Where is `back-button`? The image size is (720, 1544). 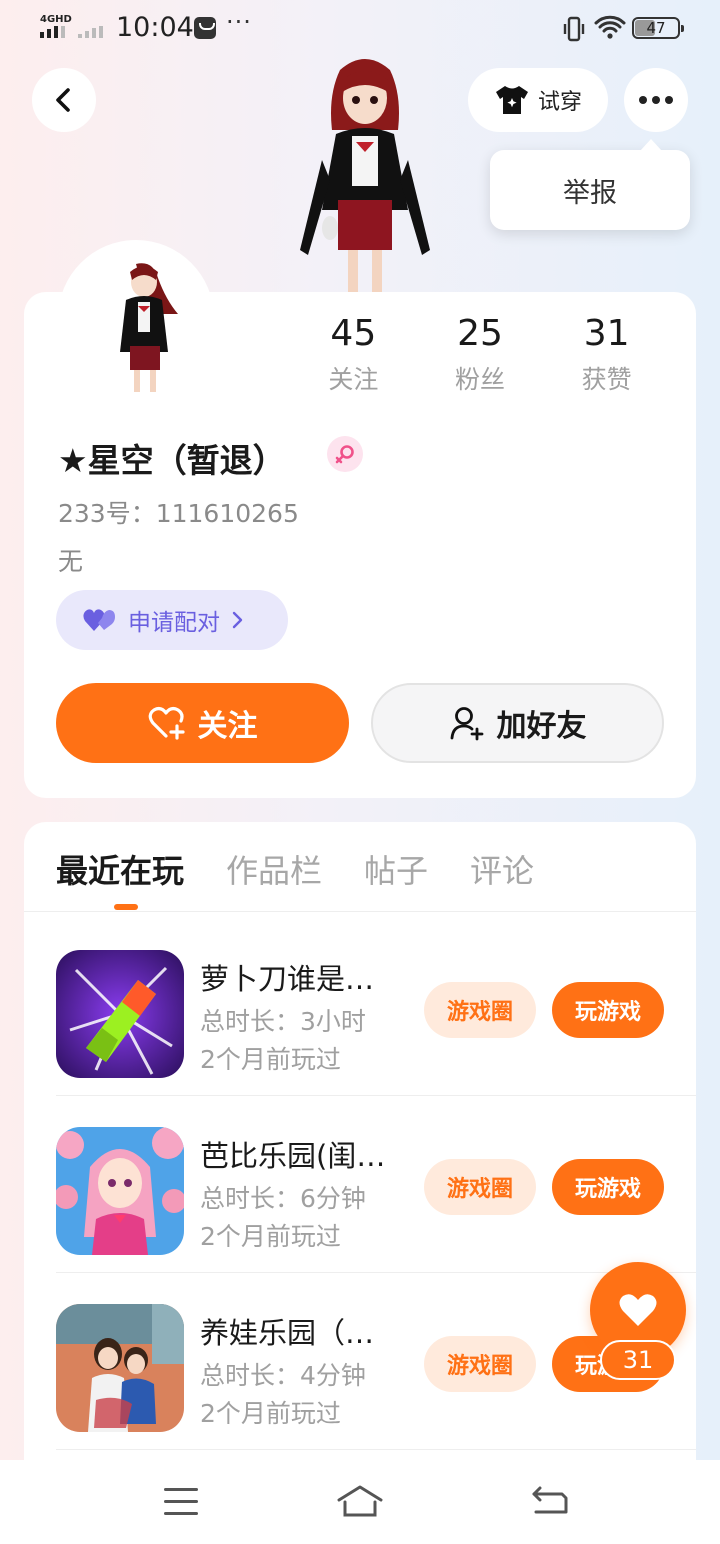 back-button is located at coordinates (64, 100).